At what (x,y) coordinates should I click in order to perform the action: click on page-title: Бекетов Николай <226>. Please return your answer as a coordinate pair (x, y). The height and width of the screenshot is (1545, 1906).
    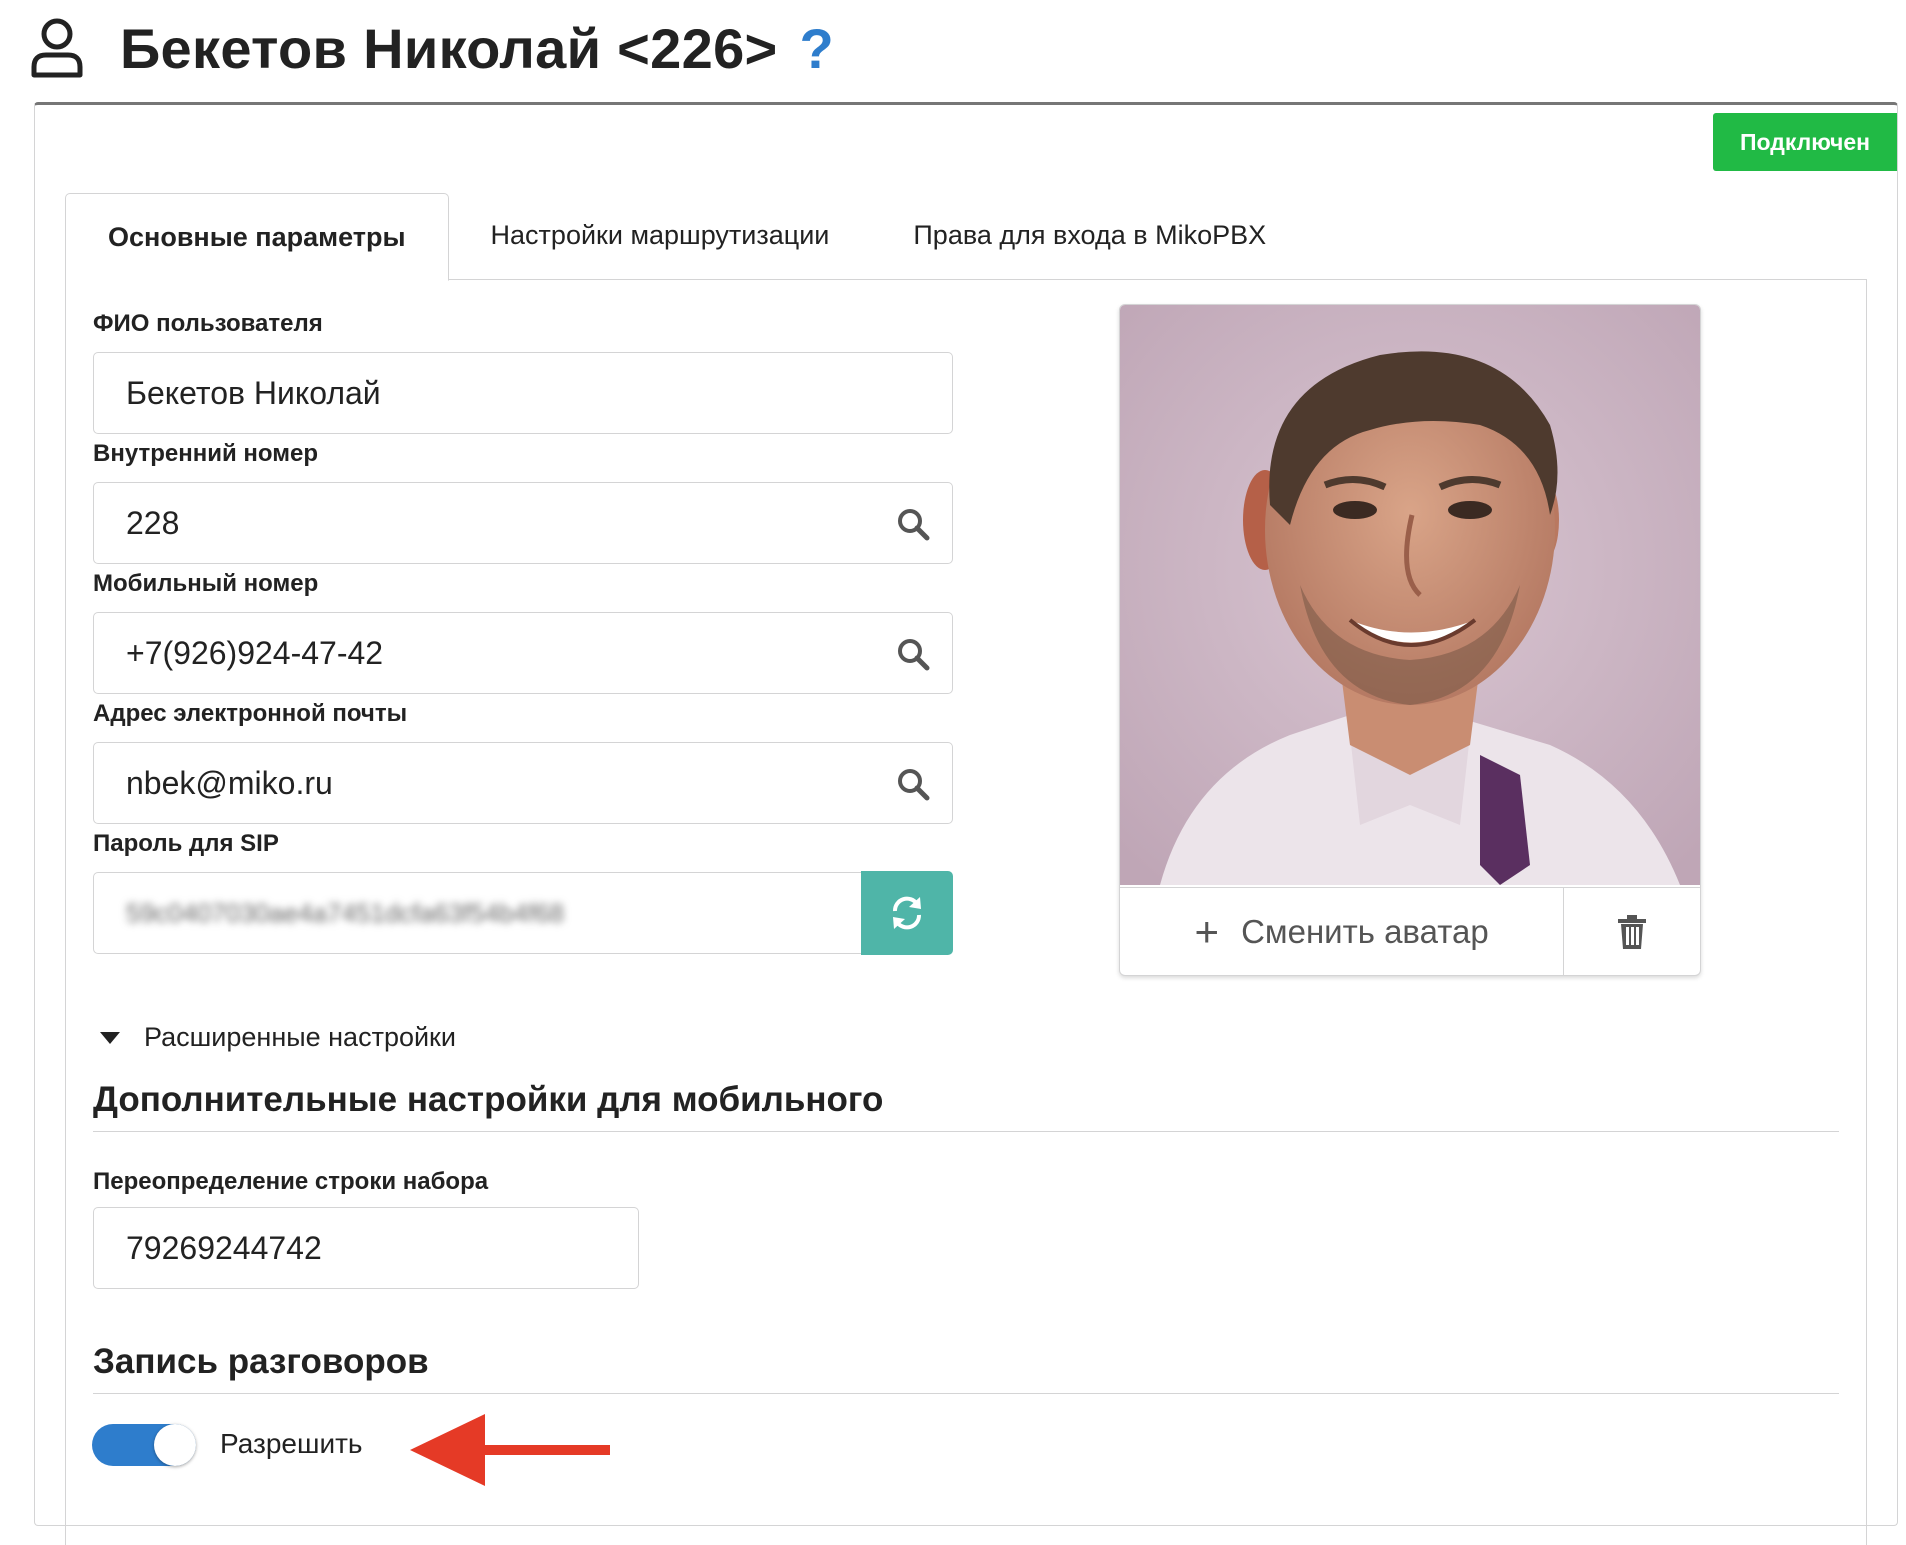
    Looking at the image, I should click on (449, 48).